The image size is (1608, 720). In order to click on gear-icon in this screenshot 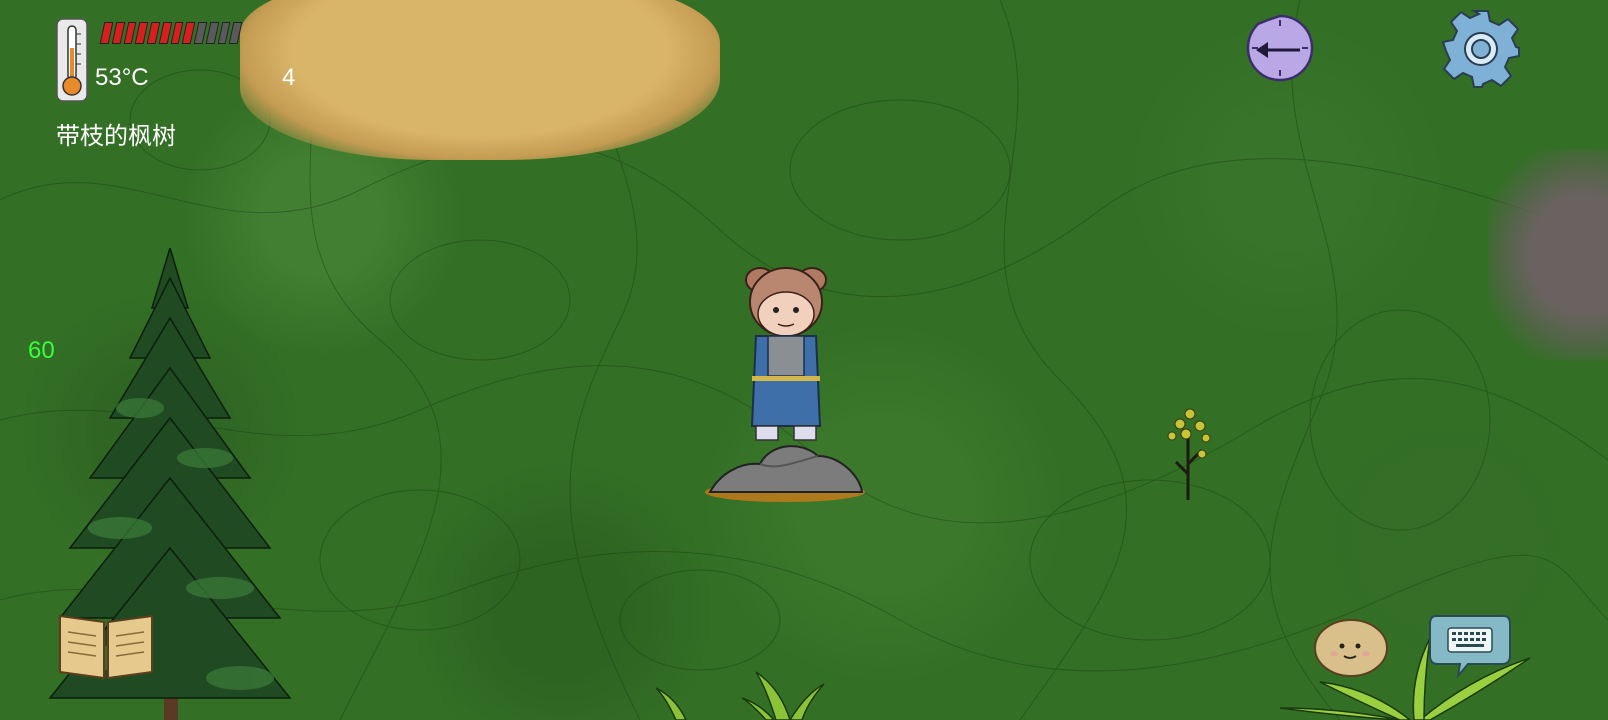, I will do `click(1481, 49)`.